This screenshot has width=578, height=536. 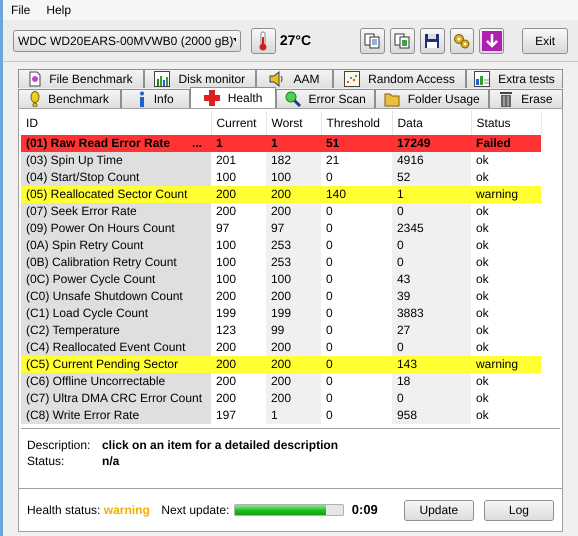 I want to click on table-cell: 43, so click(x=431, y=279).